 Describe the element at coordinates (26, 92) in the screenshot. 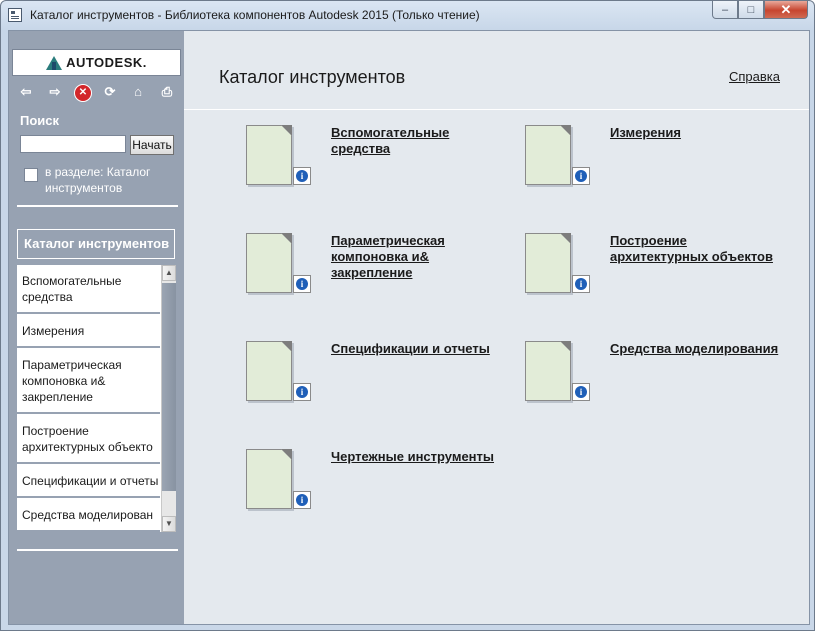

I see `back-arrow-icon: ⇦` at that location.